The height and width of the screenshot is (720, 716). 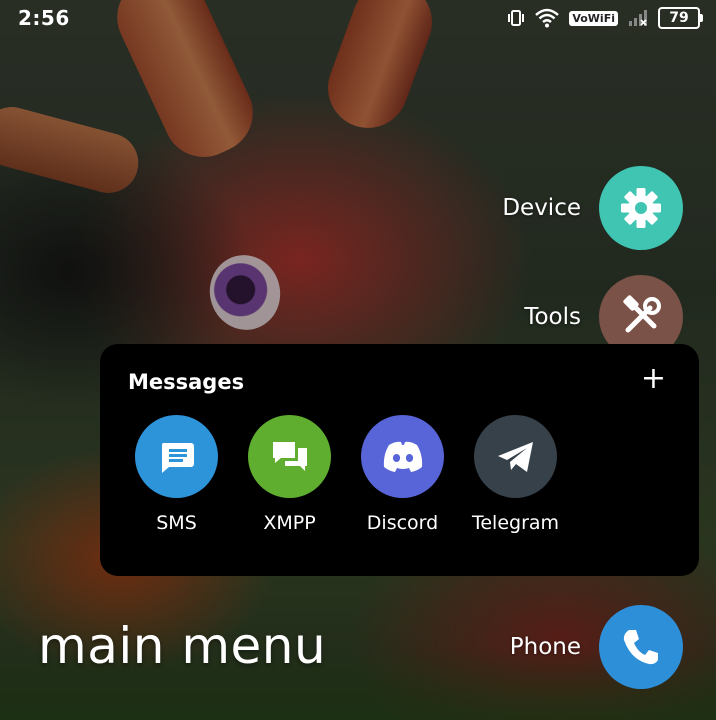 I want to click on messages-title: Messages, so click(x=186, y=382).